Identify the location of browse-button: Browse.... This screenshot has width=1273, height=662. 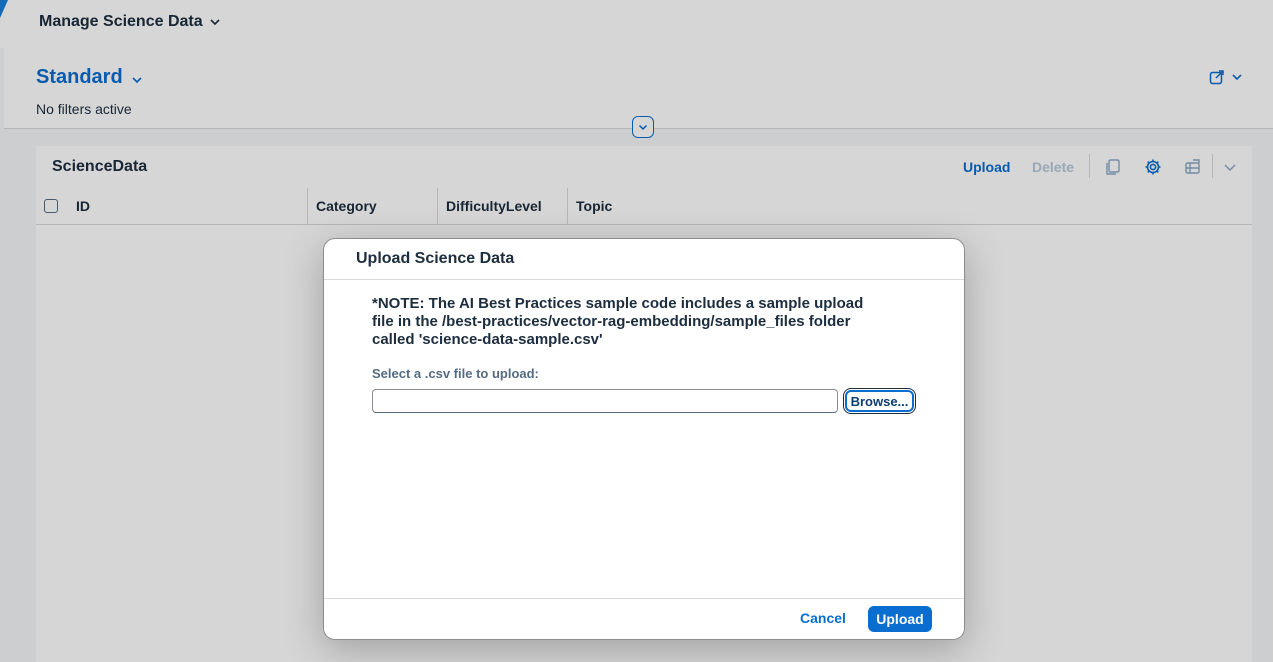
(879, 401).